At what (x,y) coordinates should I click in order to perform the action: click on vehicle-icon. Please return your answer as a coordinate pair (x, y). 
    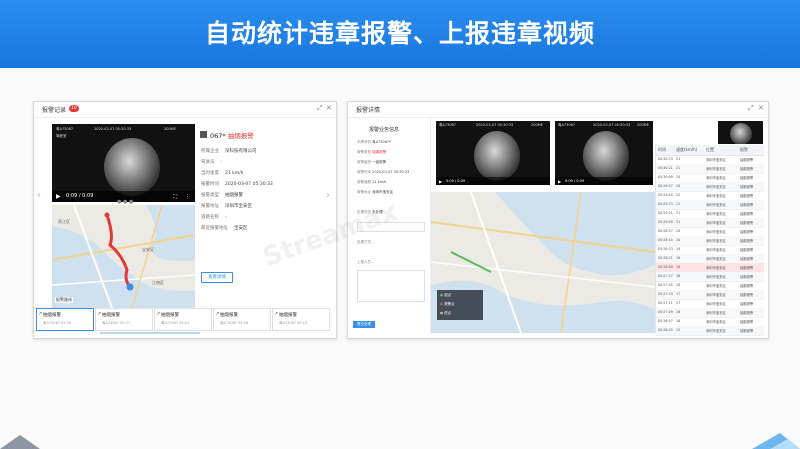
    Looking at the image, I should click on (203, 134).